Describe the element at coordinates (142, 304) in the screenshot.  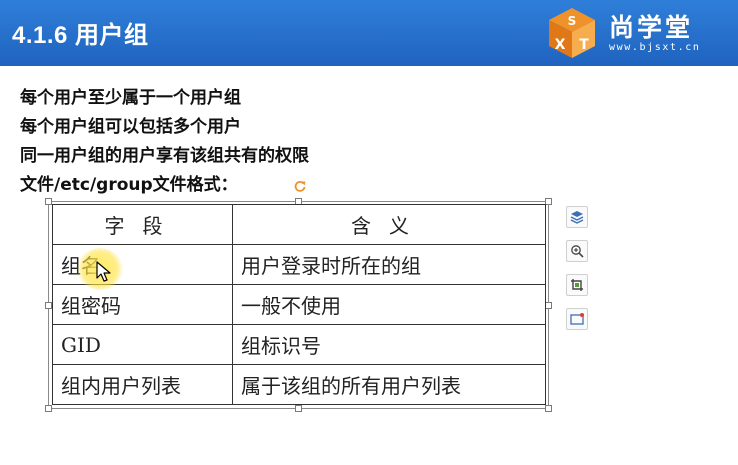
I see `field-cell: 组密码` at that location.